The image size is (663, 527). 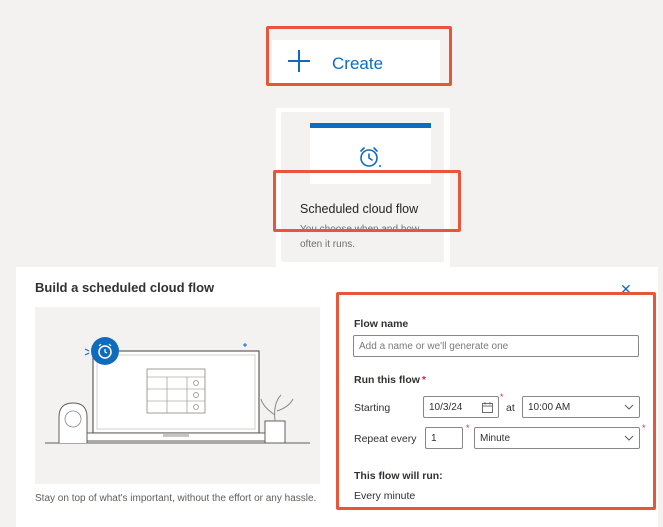 I want to click on run-this-flow-label: Run this flow *, so click(x=390, y=380).